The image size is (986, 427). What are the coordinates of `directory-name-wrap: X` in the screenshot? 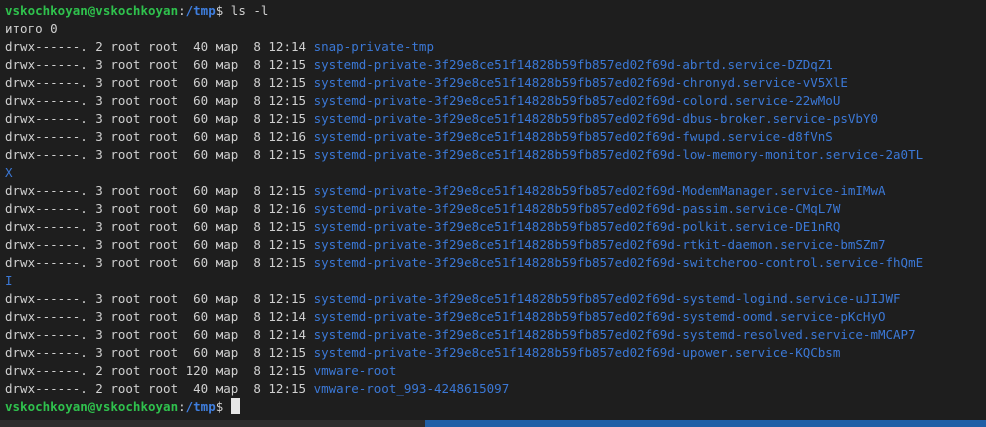 It's located at (9, 172).